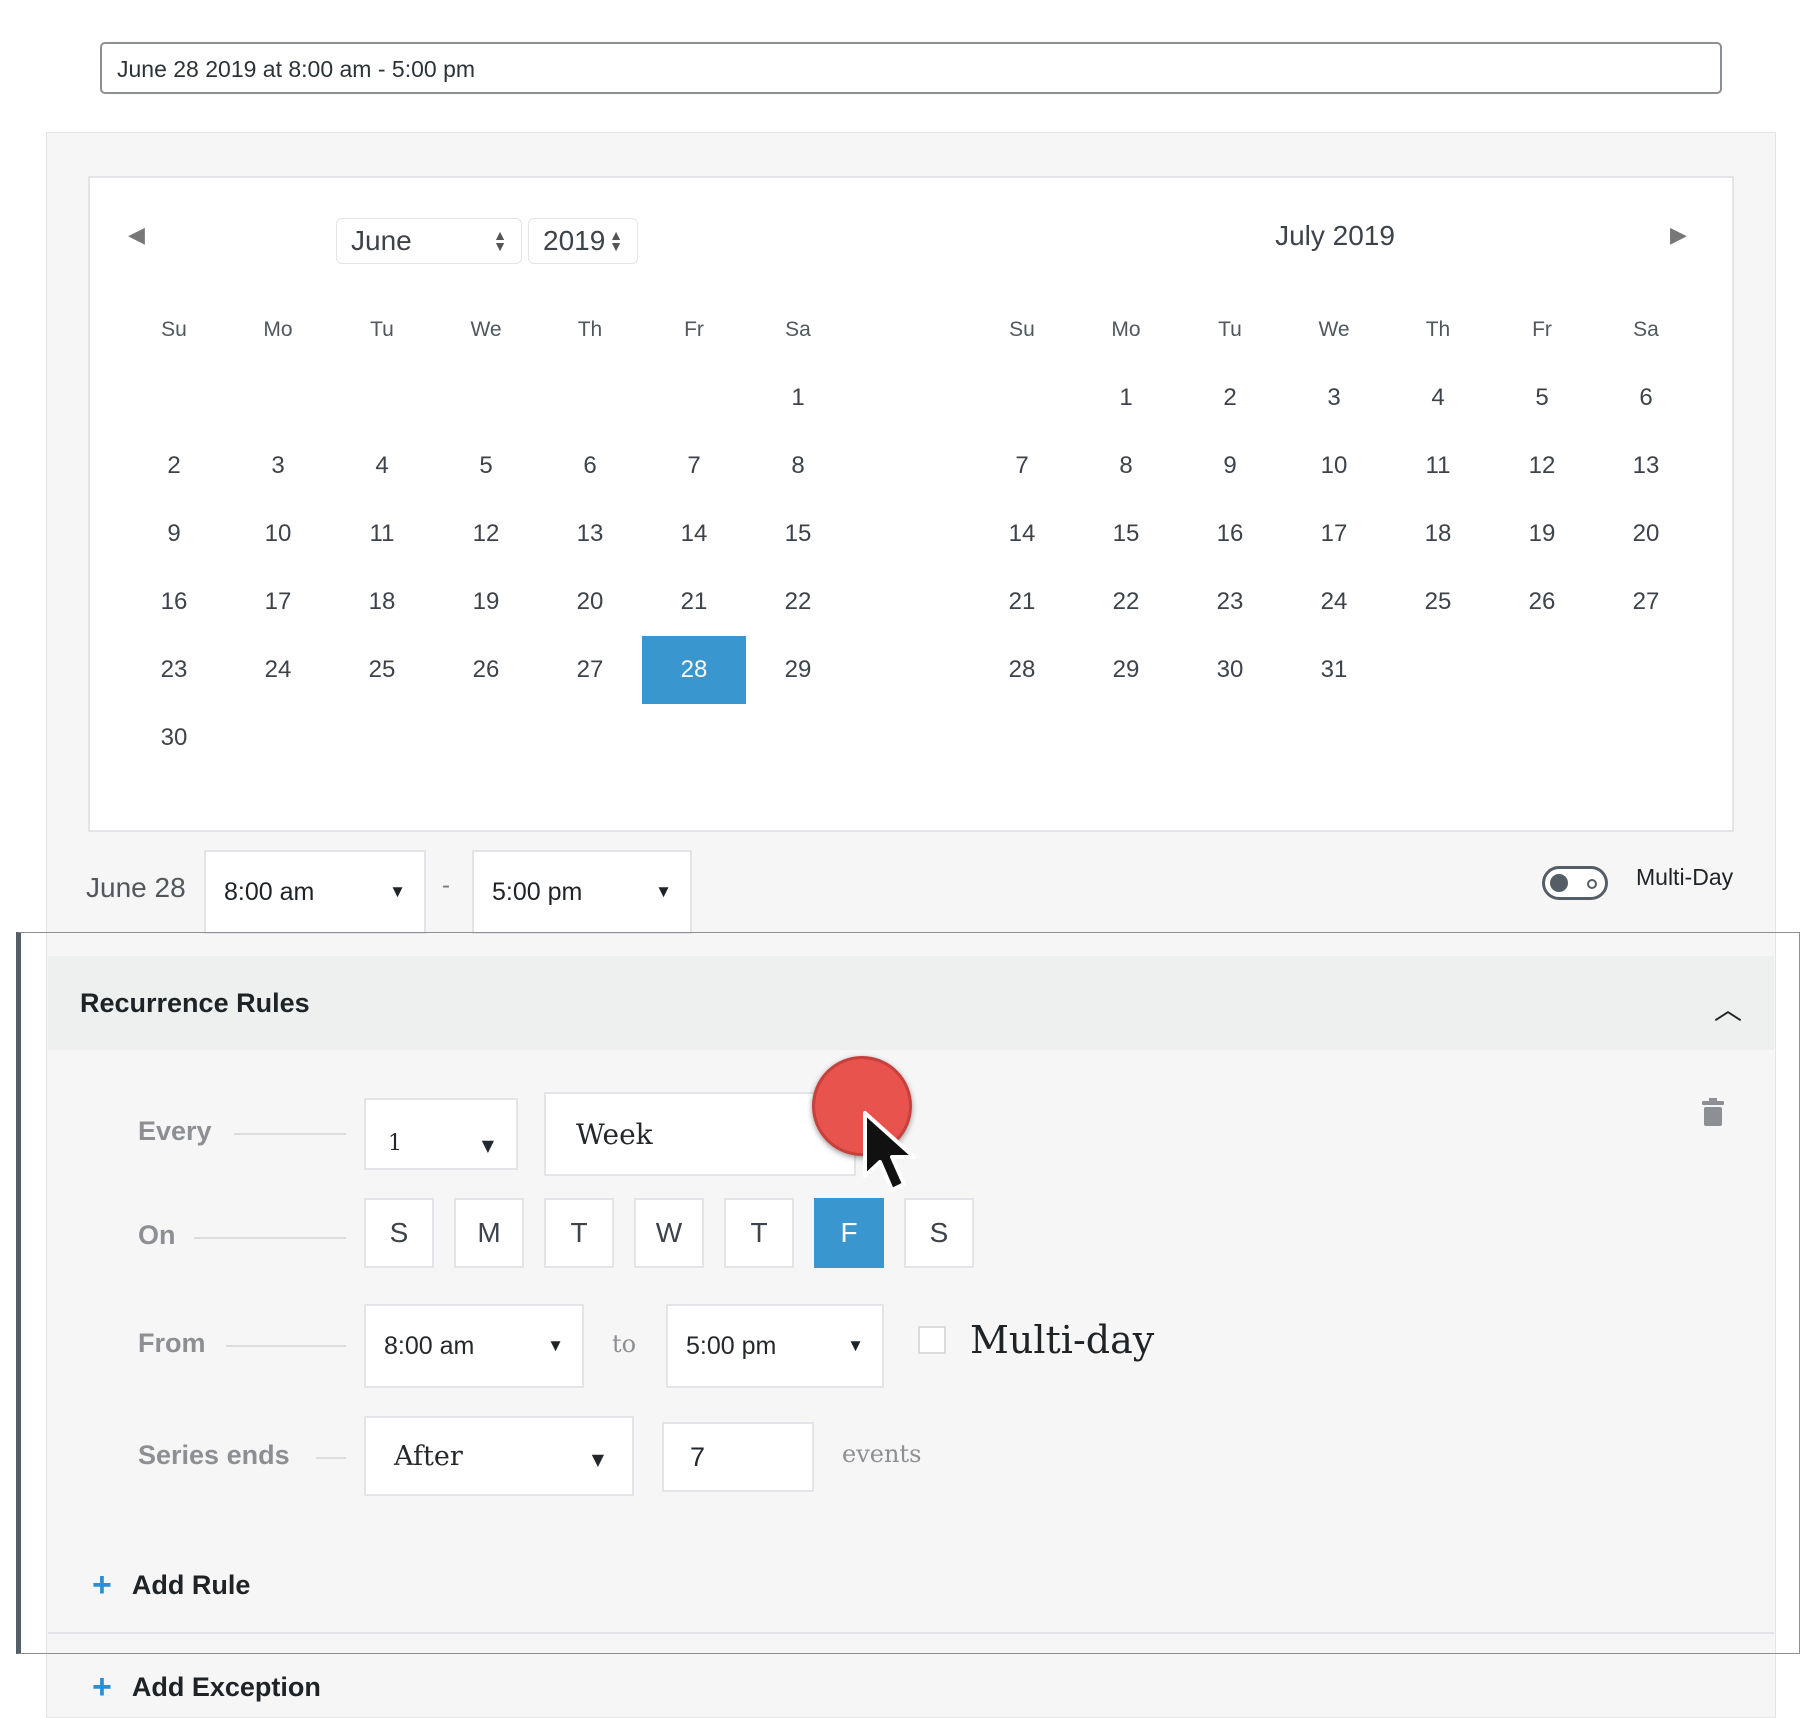  Describe the element at coordinates (270, 1238) in the screenshot. I see `on-leader-line` at that location.